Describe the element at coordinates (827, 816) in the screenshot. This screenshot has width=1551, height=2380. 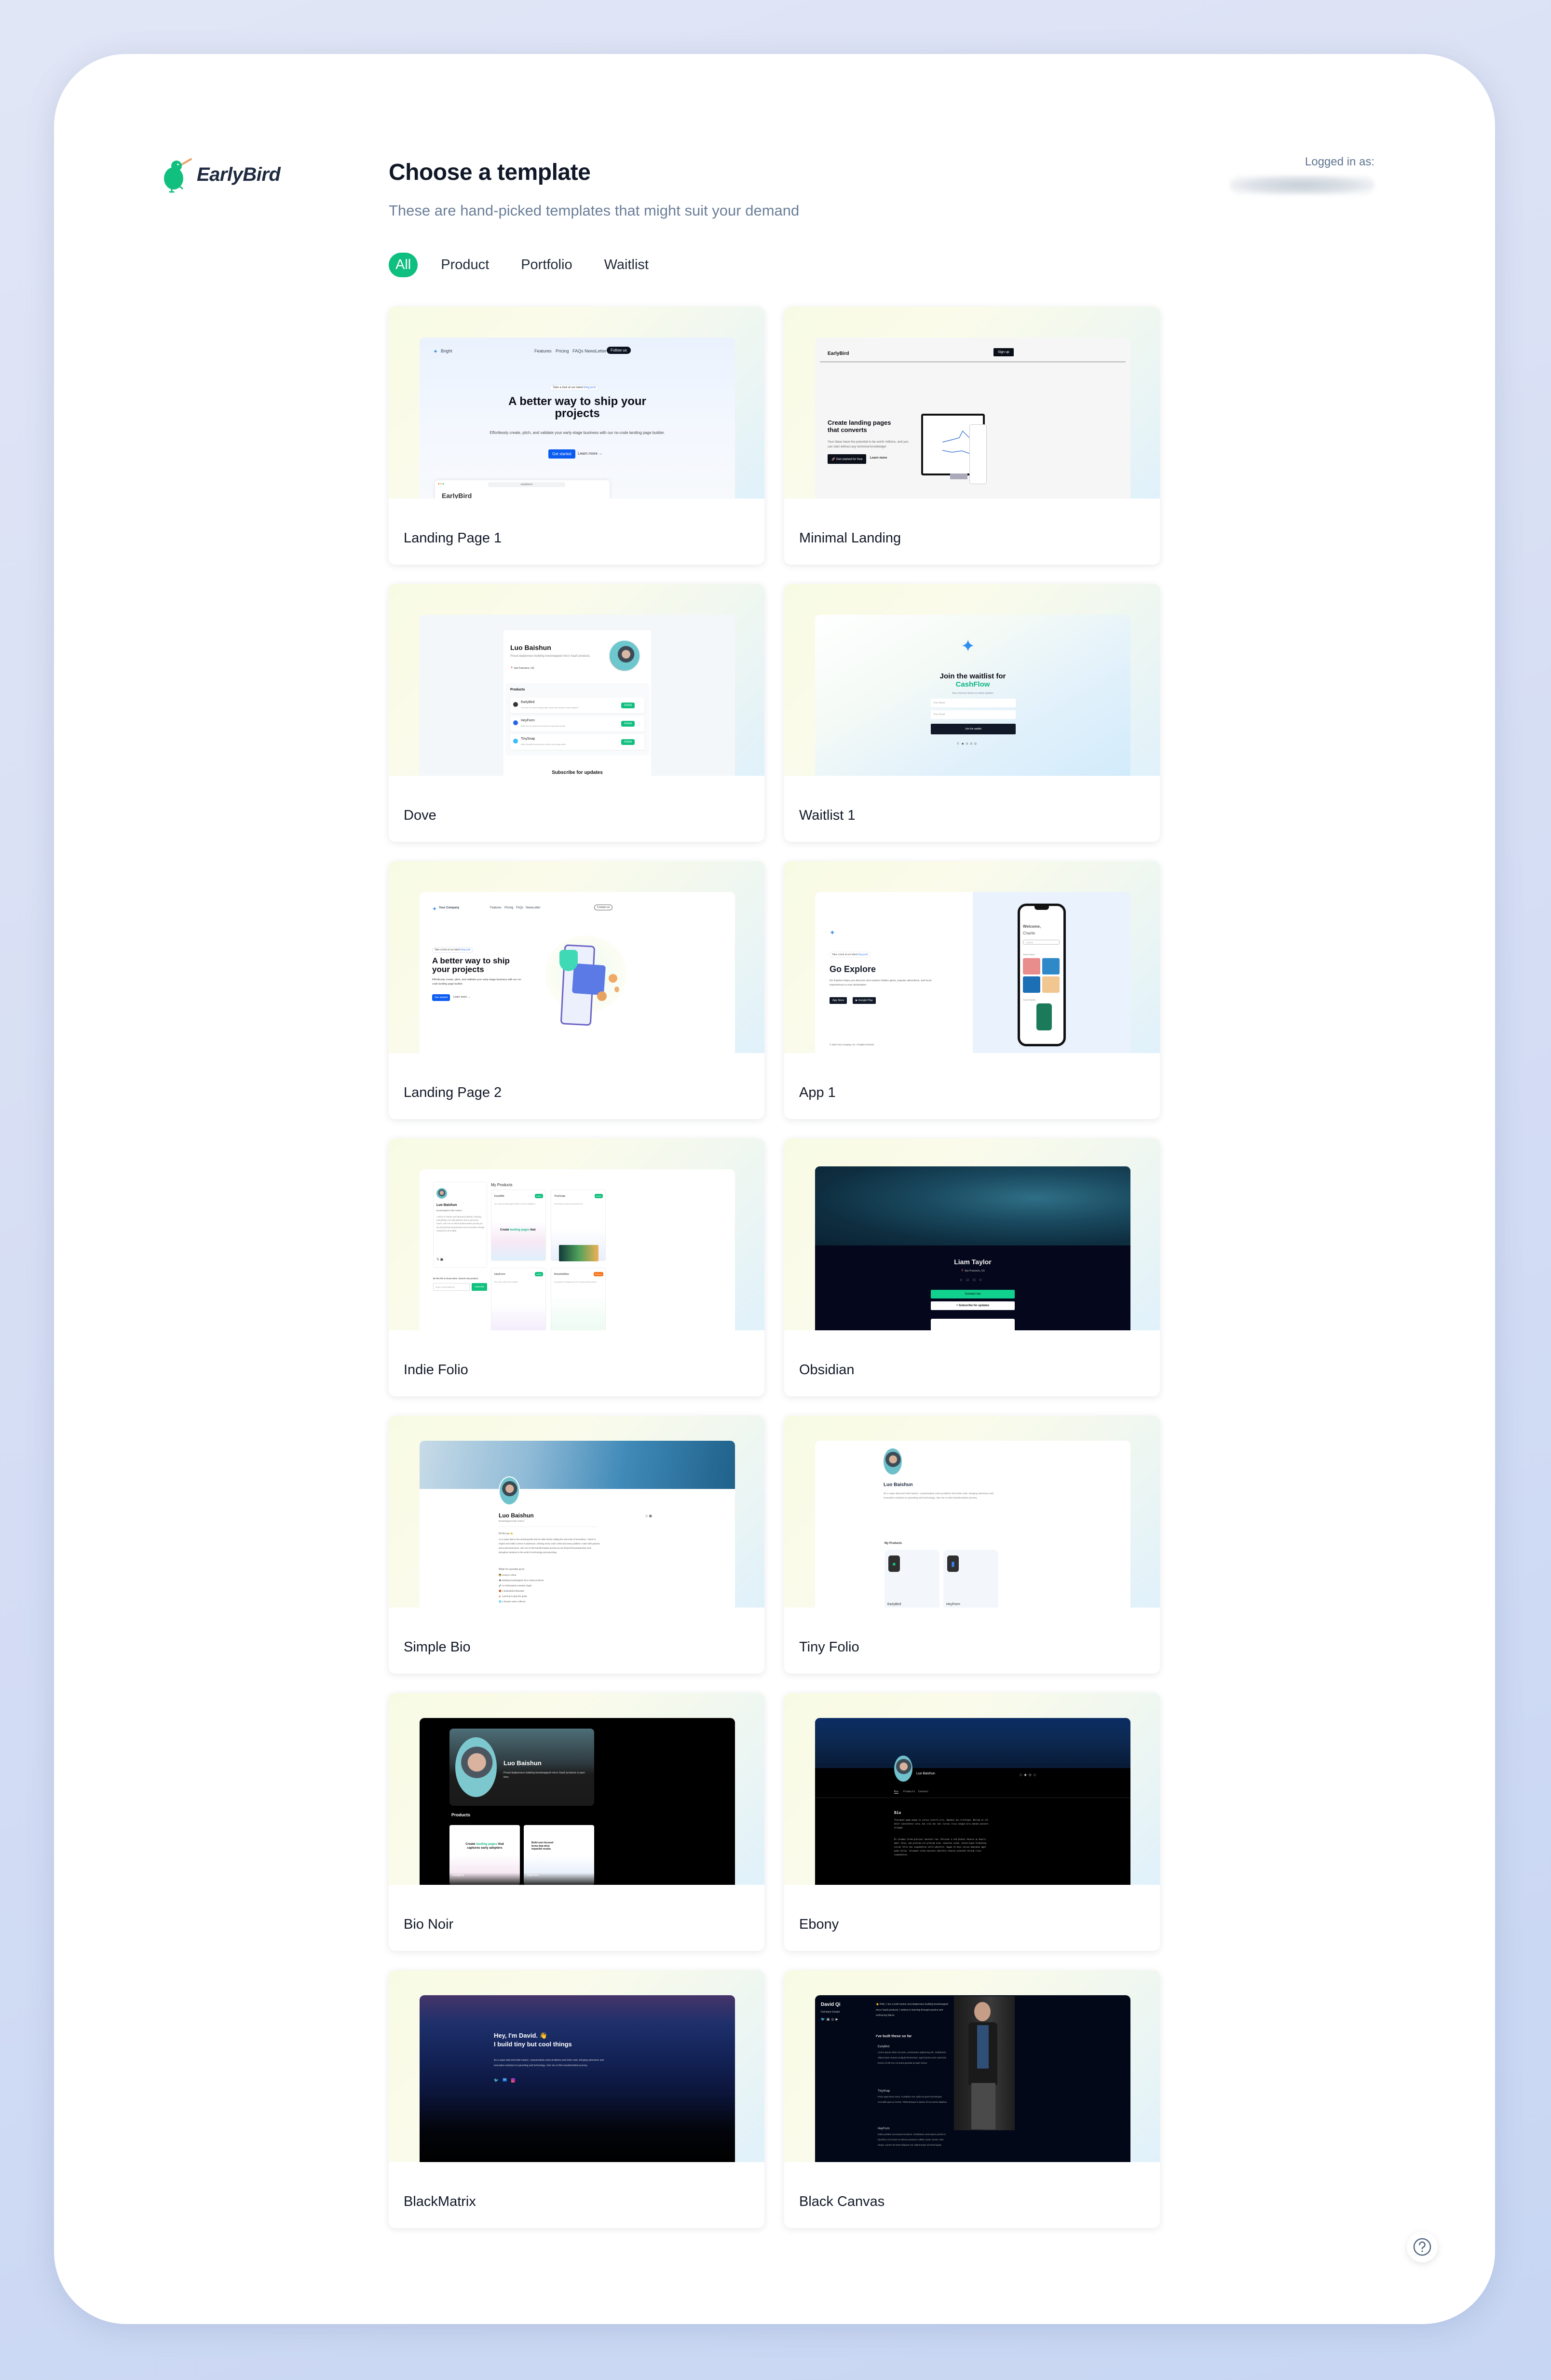
I see `template-name: Waitlist 1` at that location.